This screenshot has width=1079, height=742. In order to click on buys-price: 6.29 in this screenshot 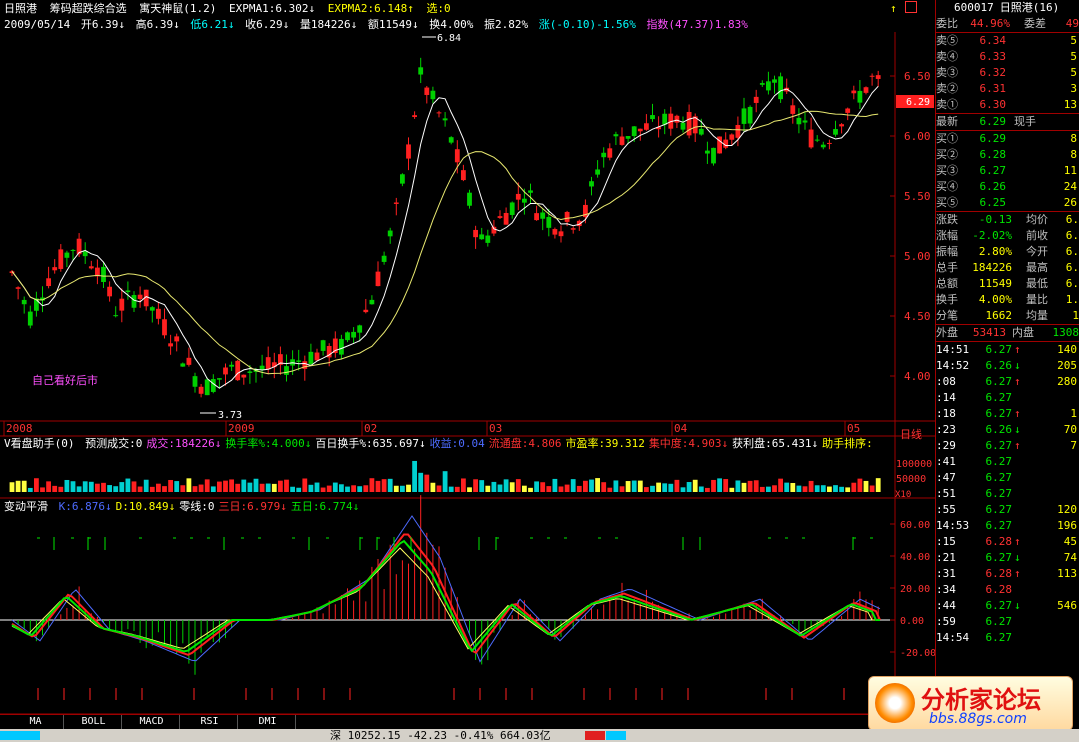, I will do `click(993, 138)`.